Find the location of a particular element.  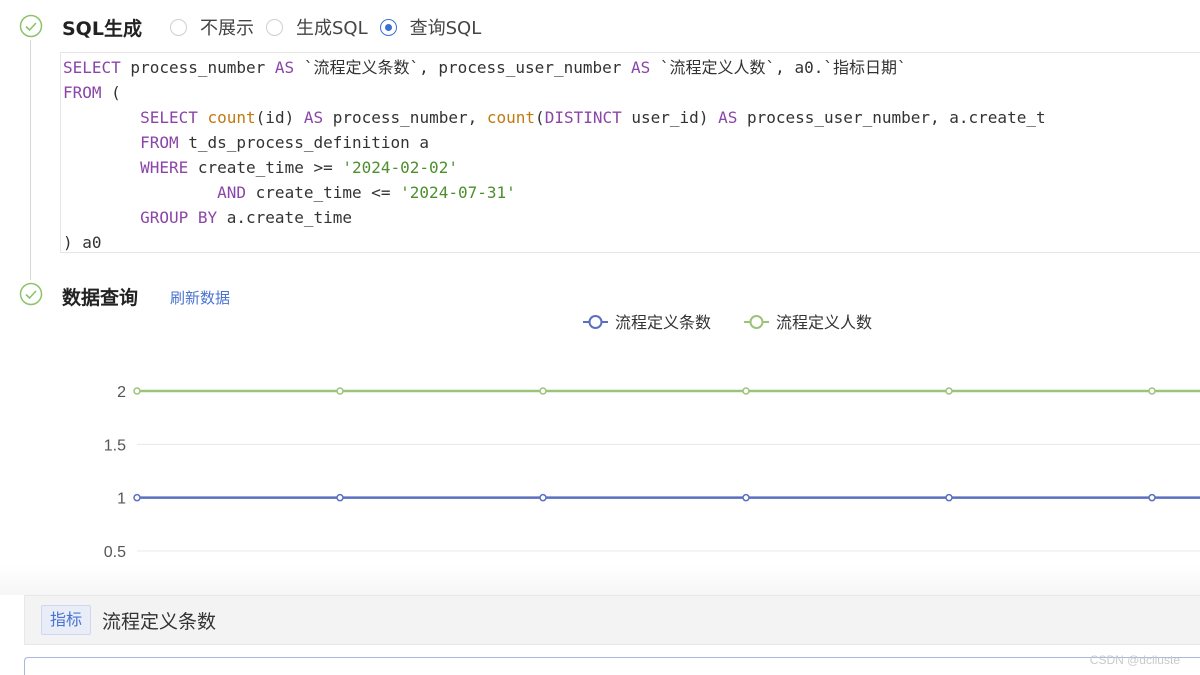

y-tick-label: 1.5 is located at coordinates (115, 445).